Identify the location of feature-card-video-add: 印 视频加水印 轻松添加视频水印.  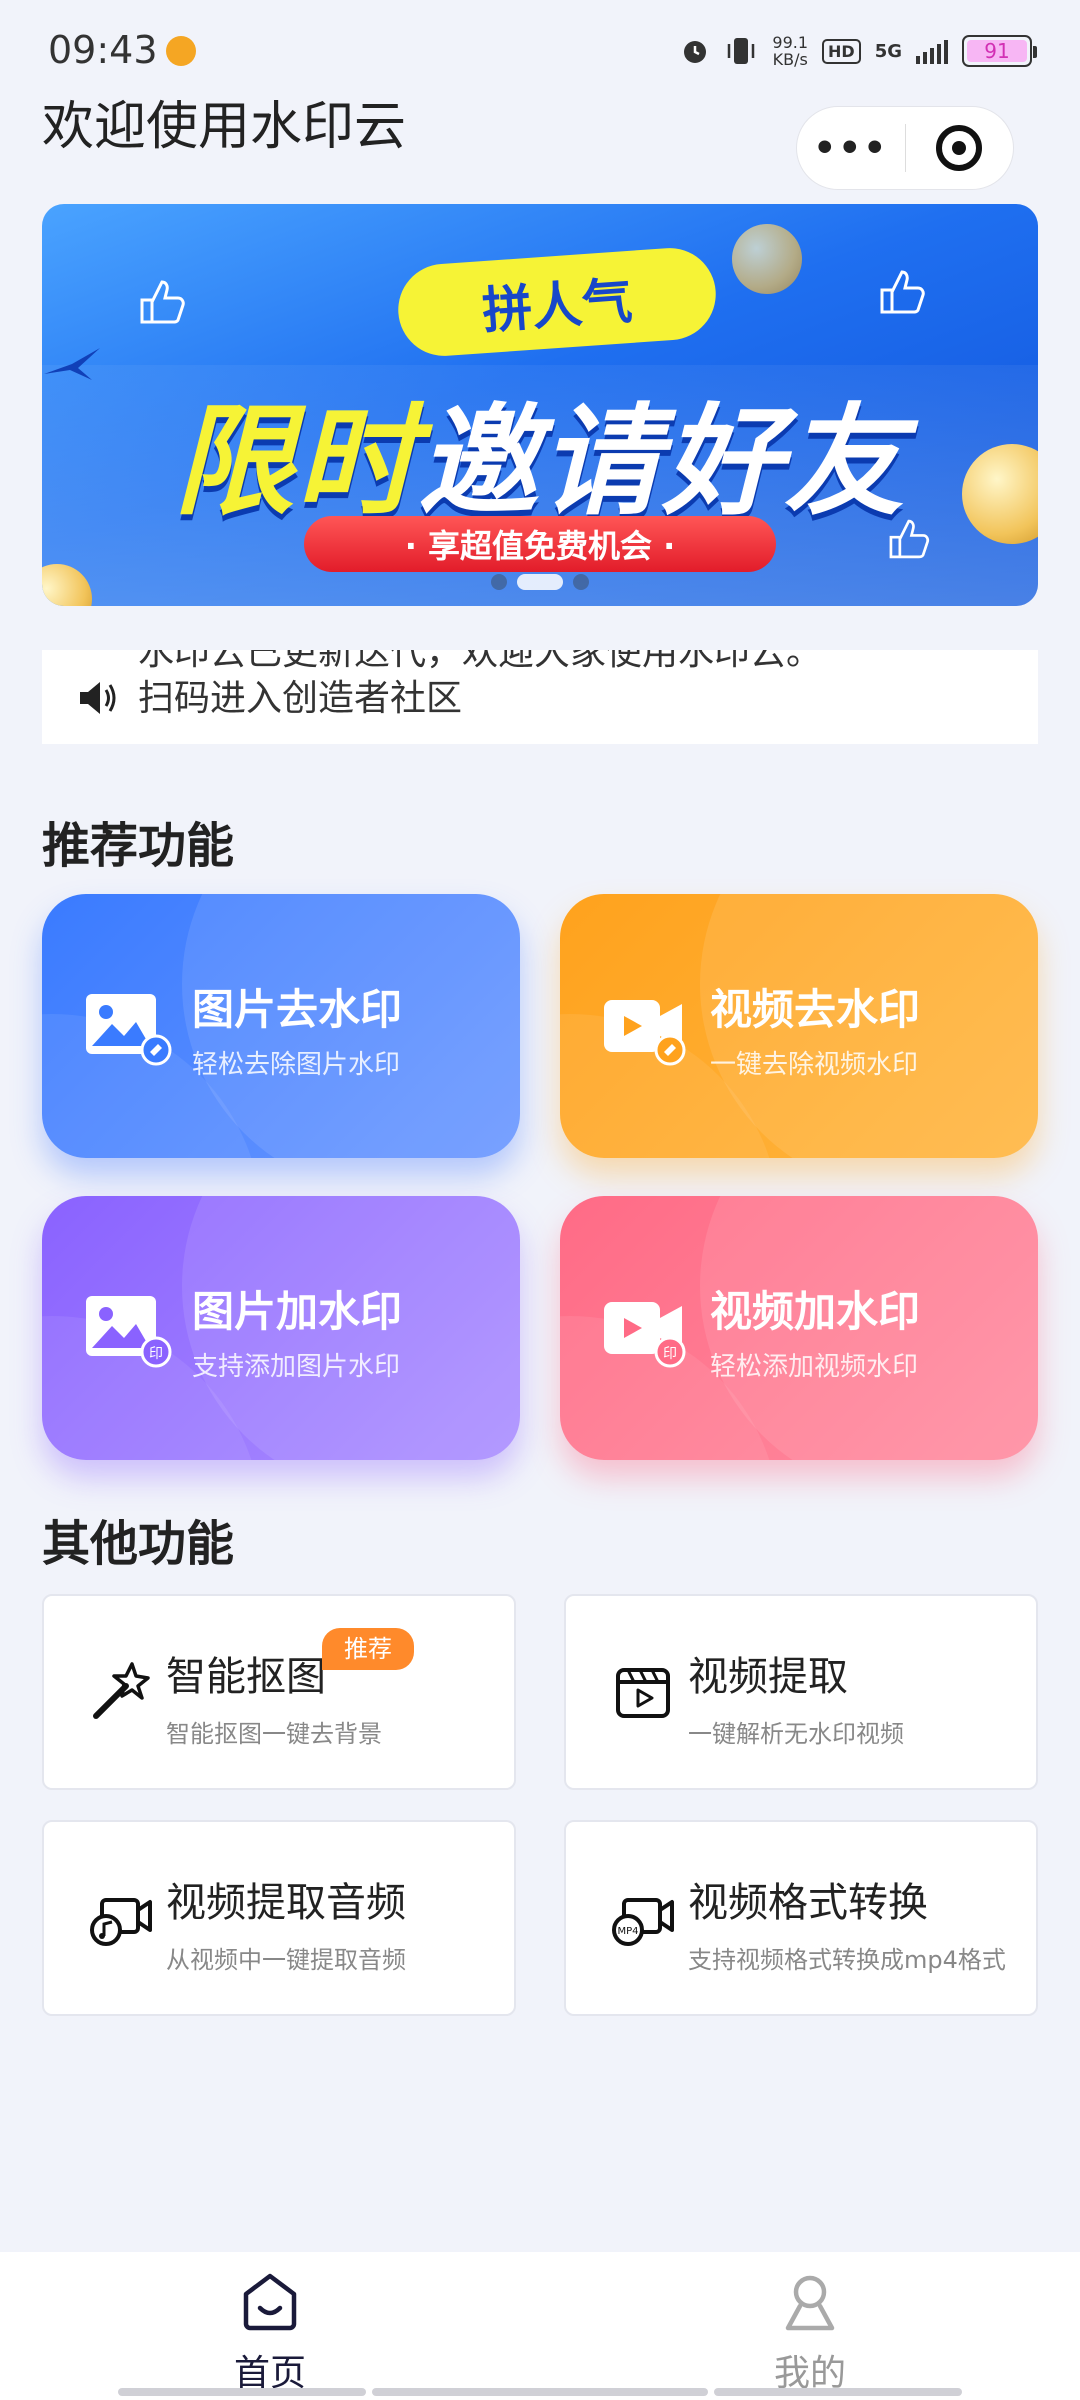
(799, 1328).